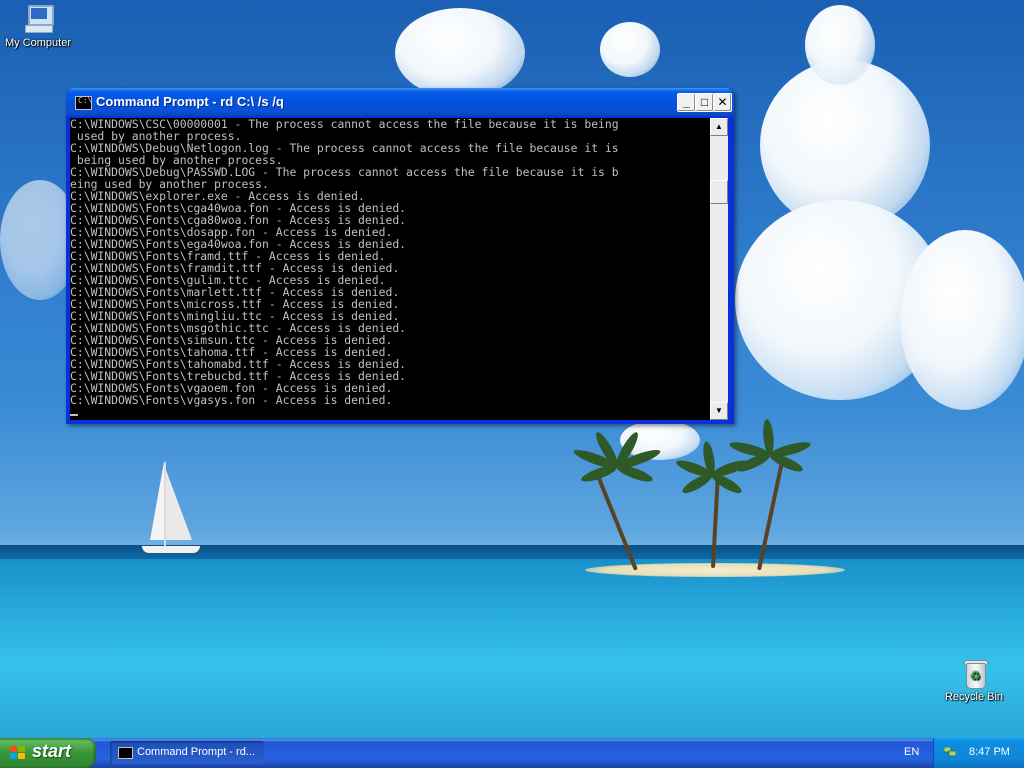 This screenshot has width=1024, height=768. Describe the element at coordinates (125, 753) in the screenshot. I see `console-icon` at that location.